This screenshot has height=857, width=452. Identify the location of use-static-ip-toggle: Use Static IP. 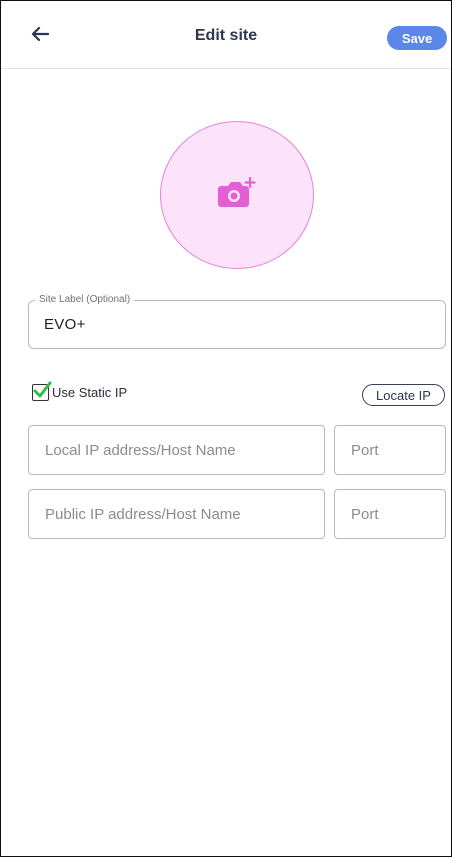
(80, 391).